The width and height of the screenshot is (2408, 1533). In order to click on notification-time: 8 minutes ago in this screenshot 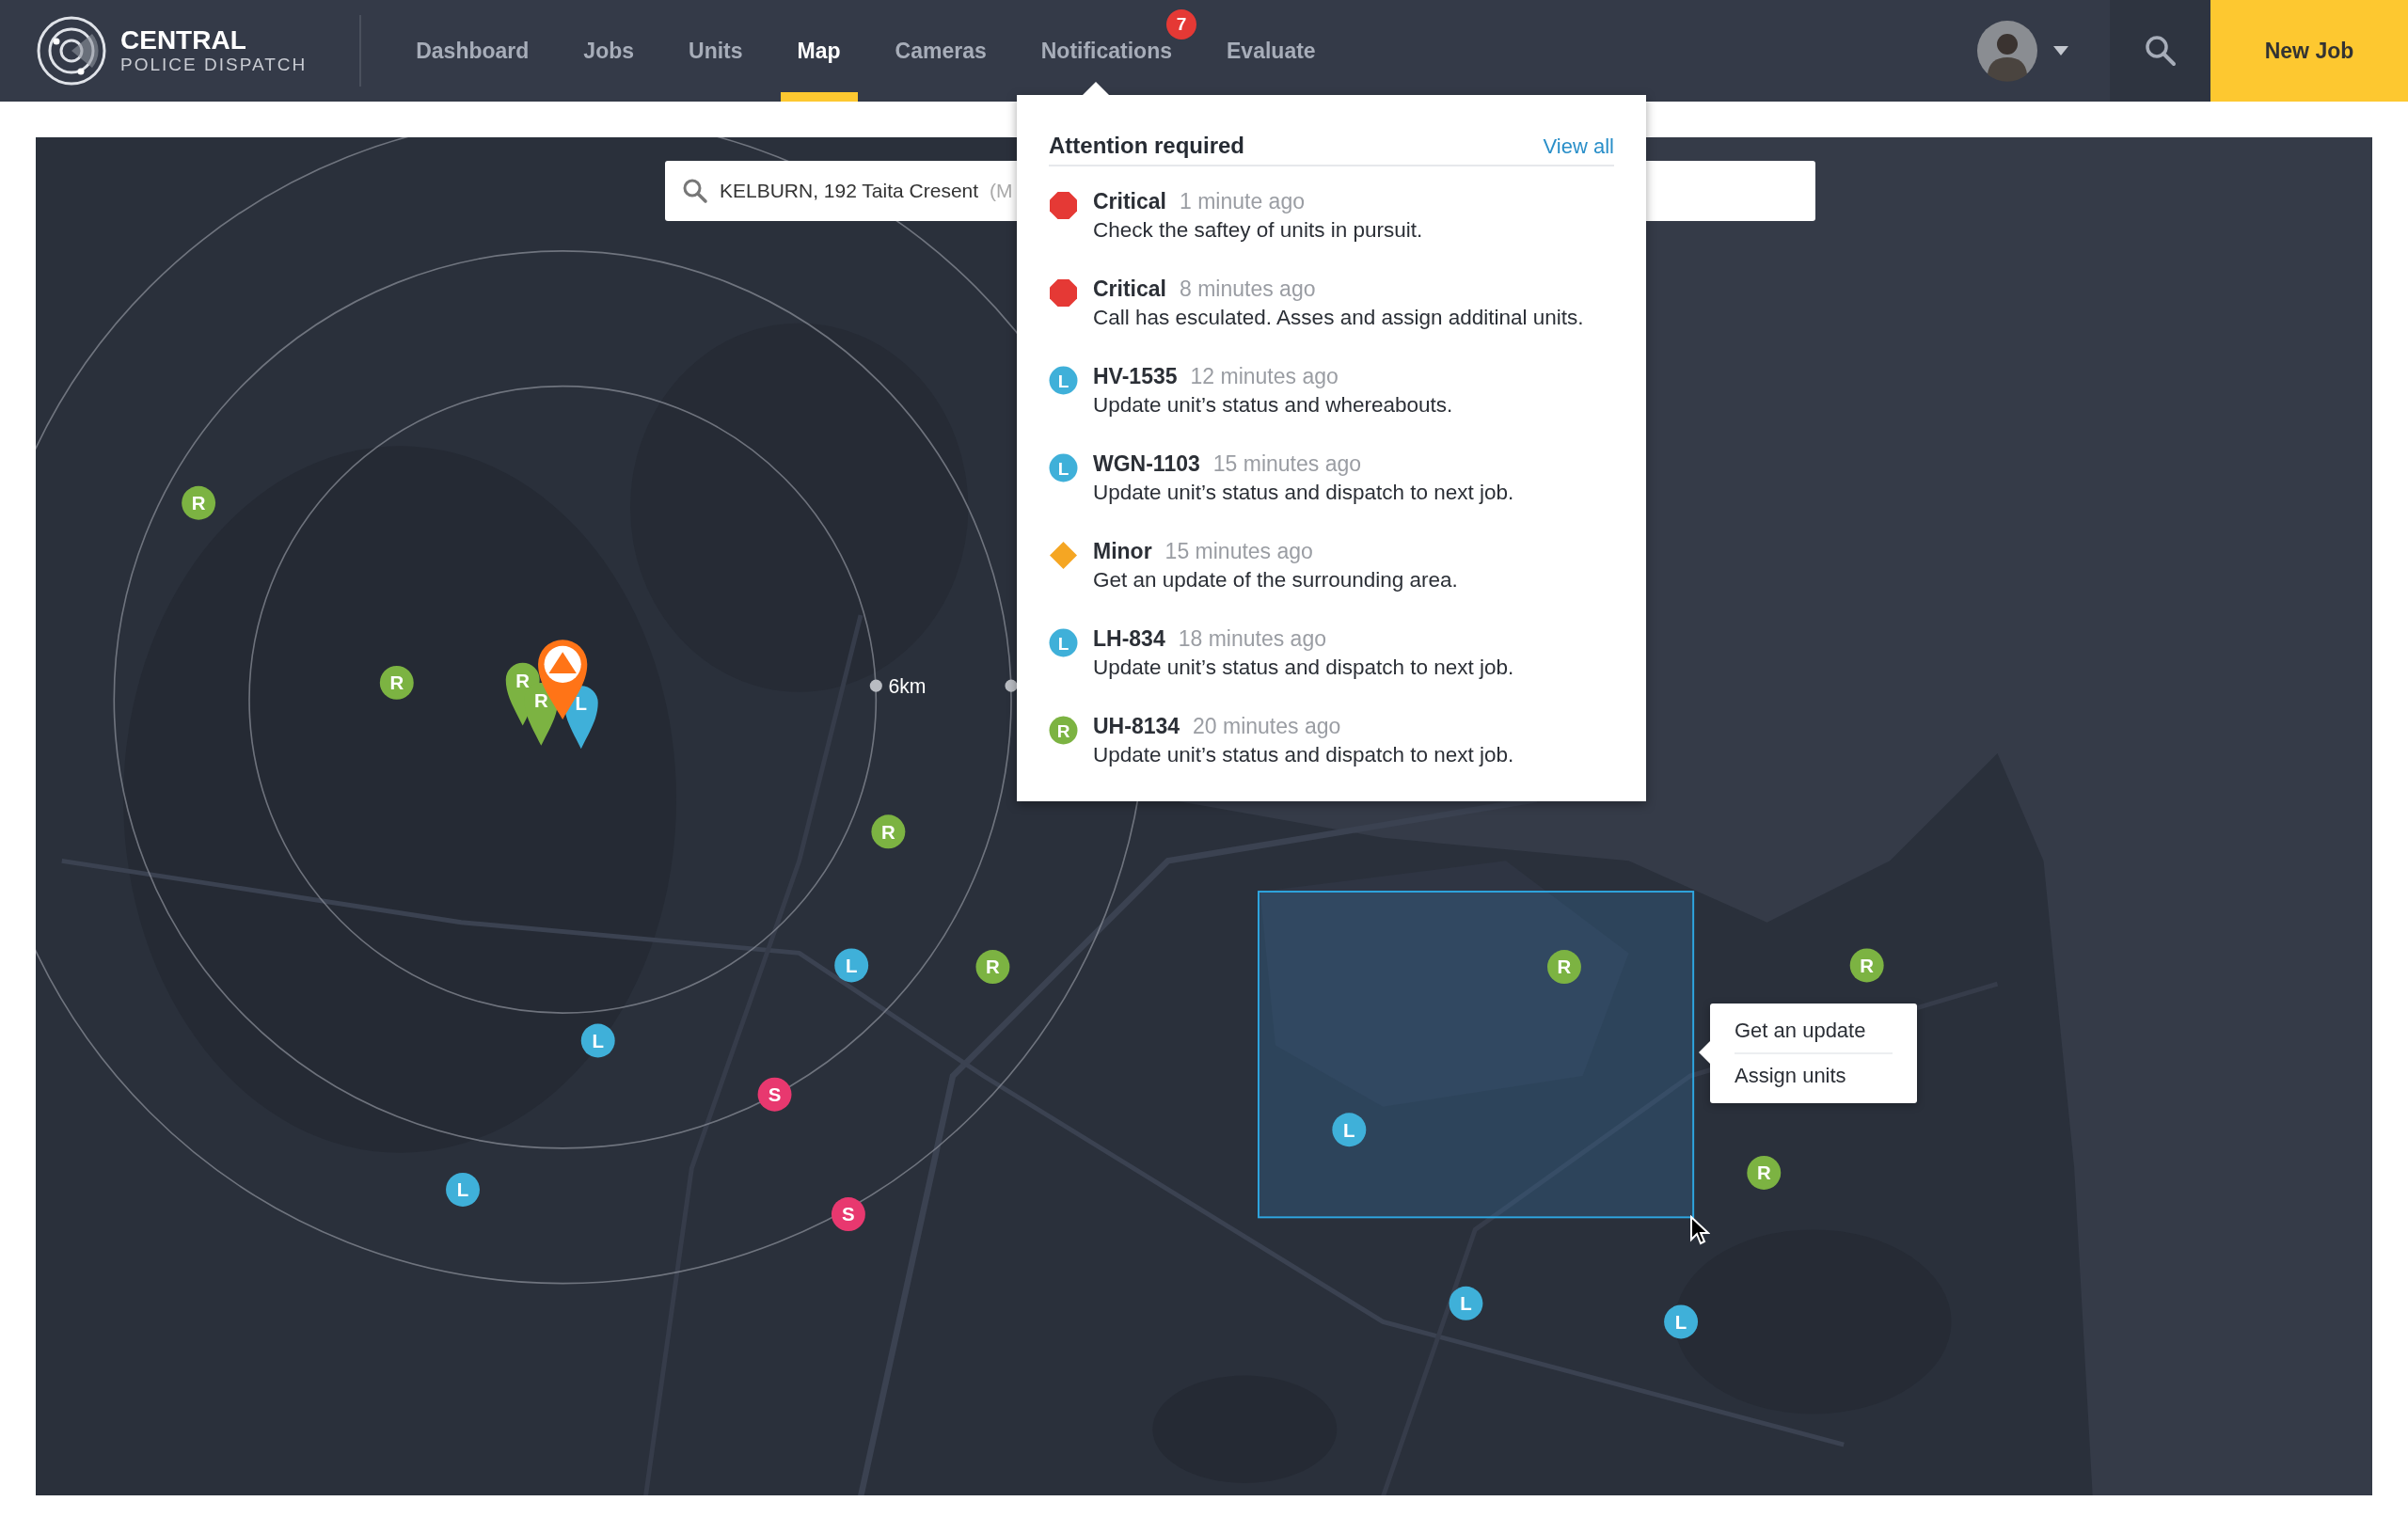, I will do `click(1248, 290)`.